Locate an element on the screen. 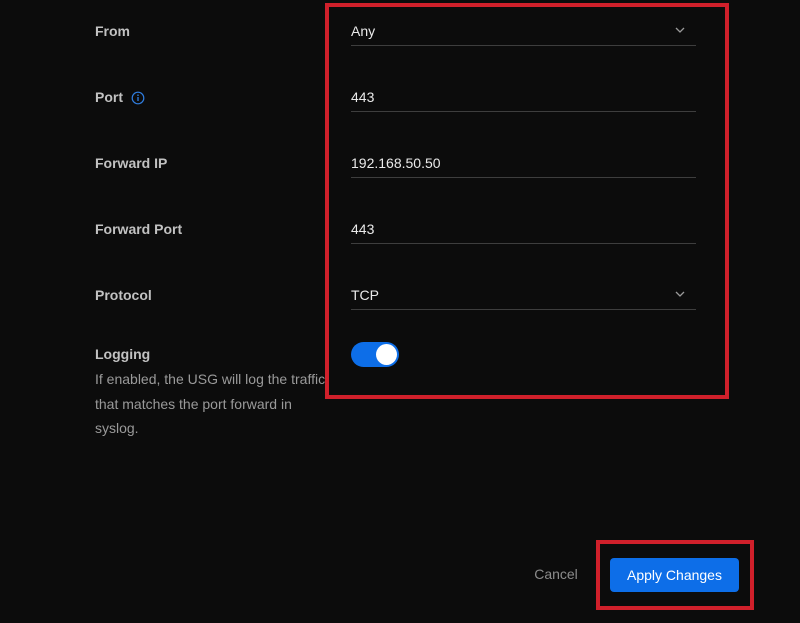  forward-ip-input: 192.168.50.50 is located at coordinates (523, 163).